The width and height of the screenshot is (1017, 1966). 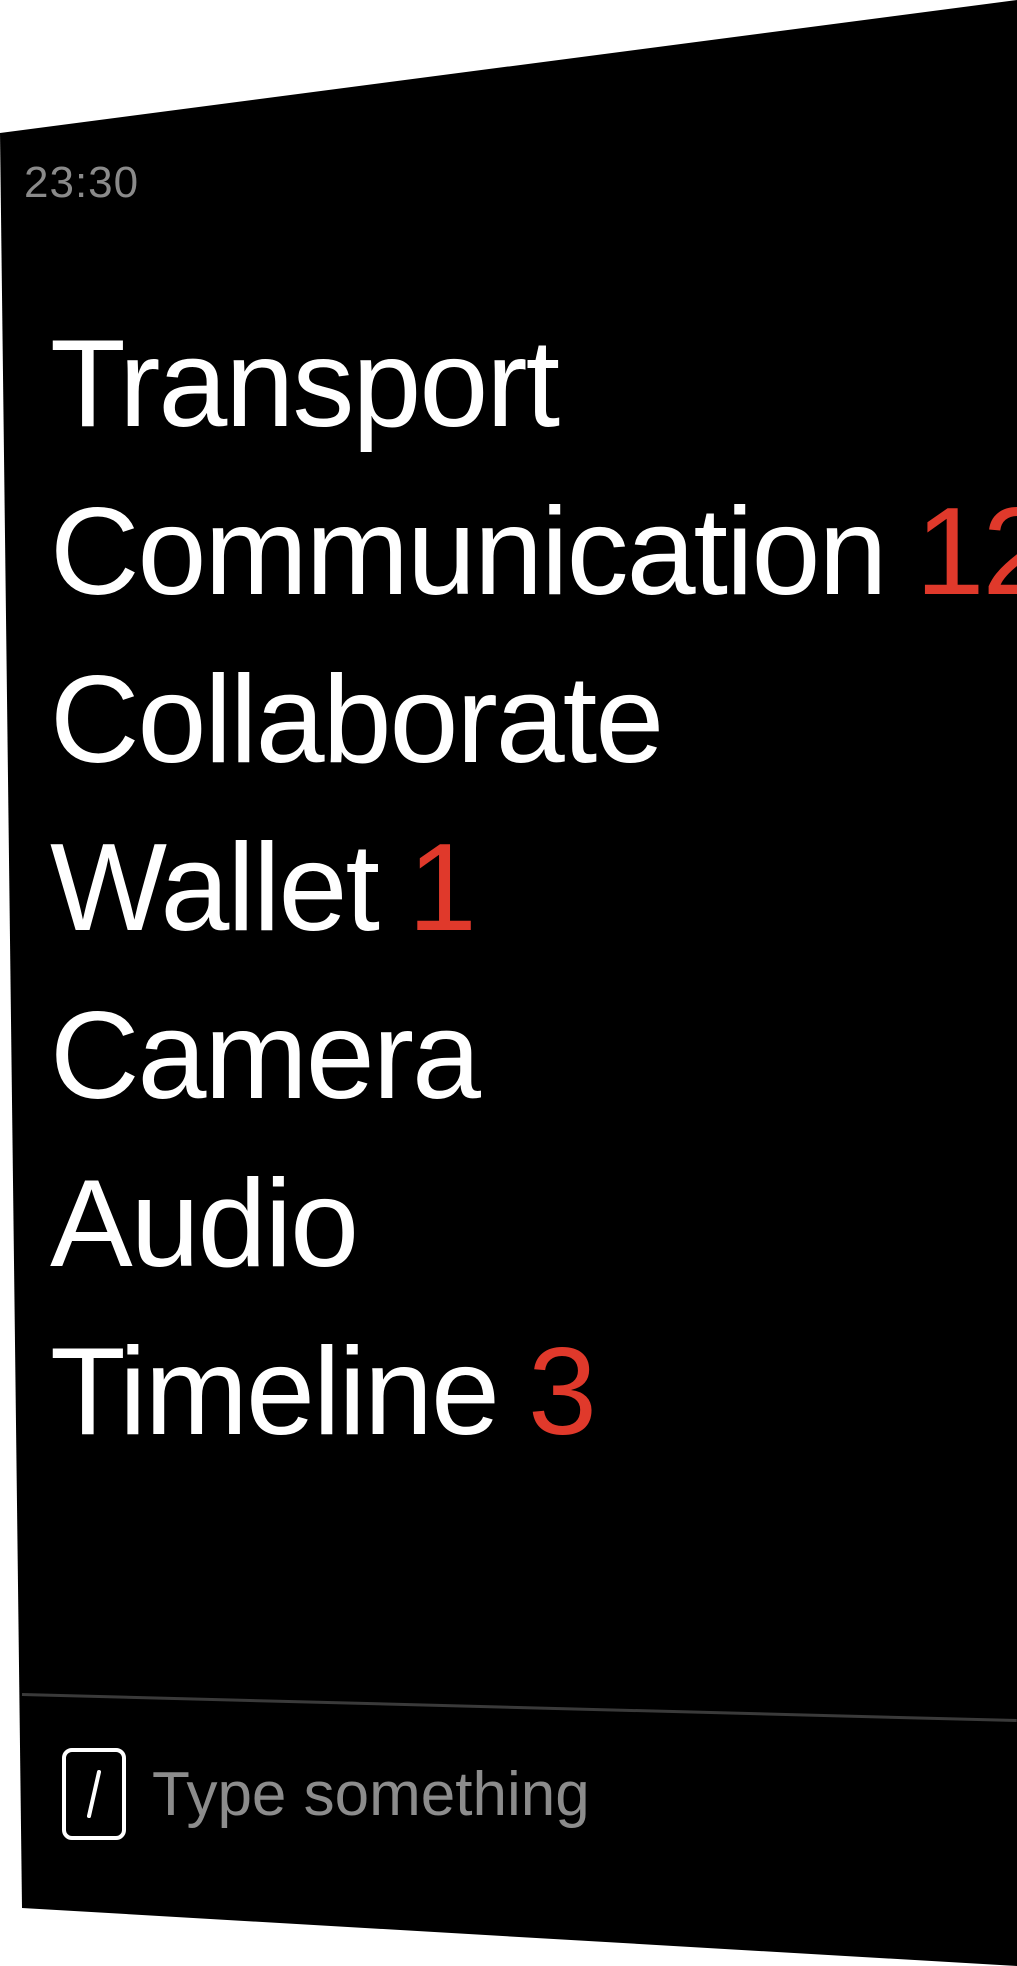 What do you see at coordinates (265, 1056) in the screenshot?
I see `menu-item-label: Camera` at bounding box center [265, 1056].